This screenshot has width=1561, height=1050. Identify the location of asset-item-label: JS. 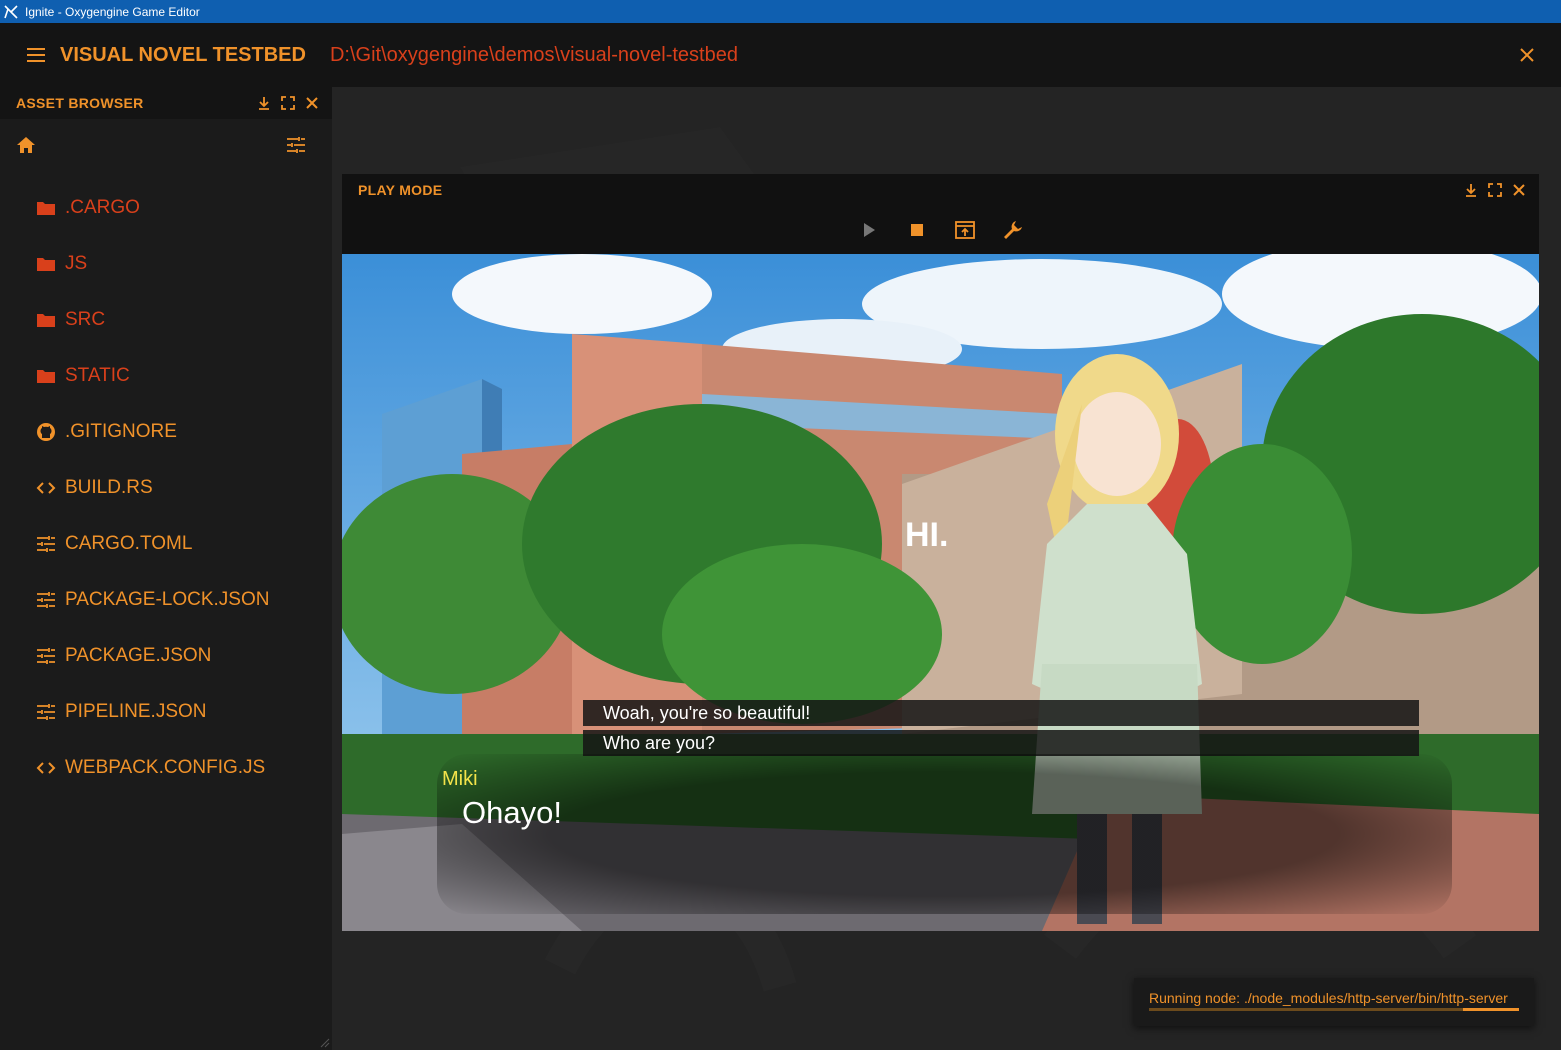
(76, 263).